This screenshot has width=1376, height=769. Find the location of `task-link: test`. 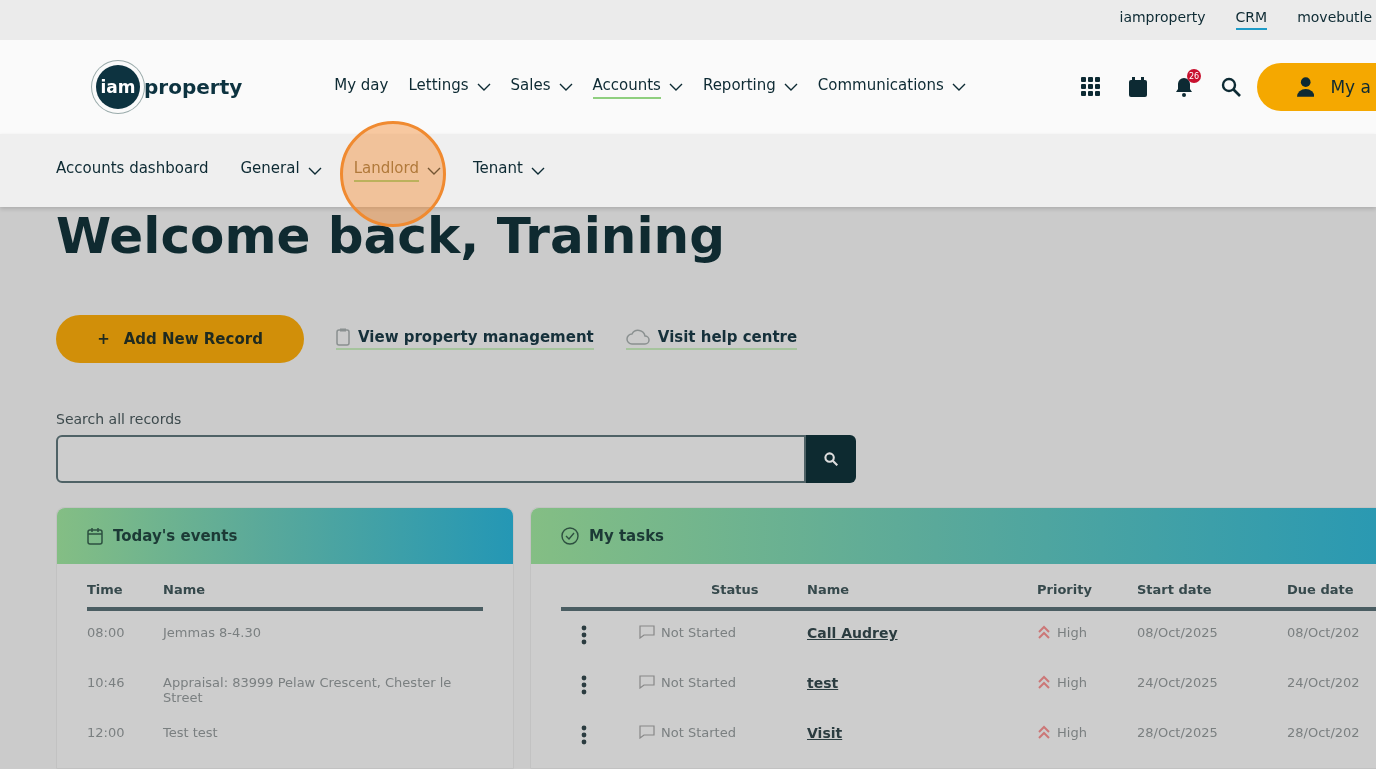

task-link: test is located at coordinates (823, 683).